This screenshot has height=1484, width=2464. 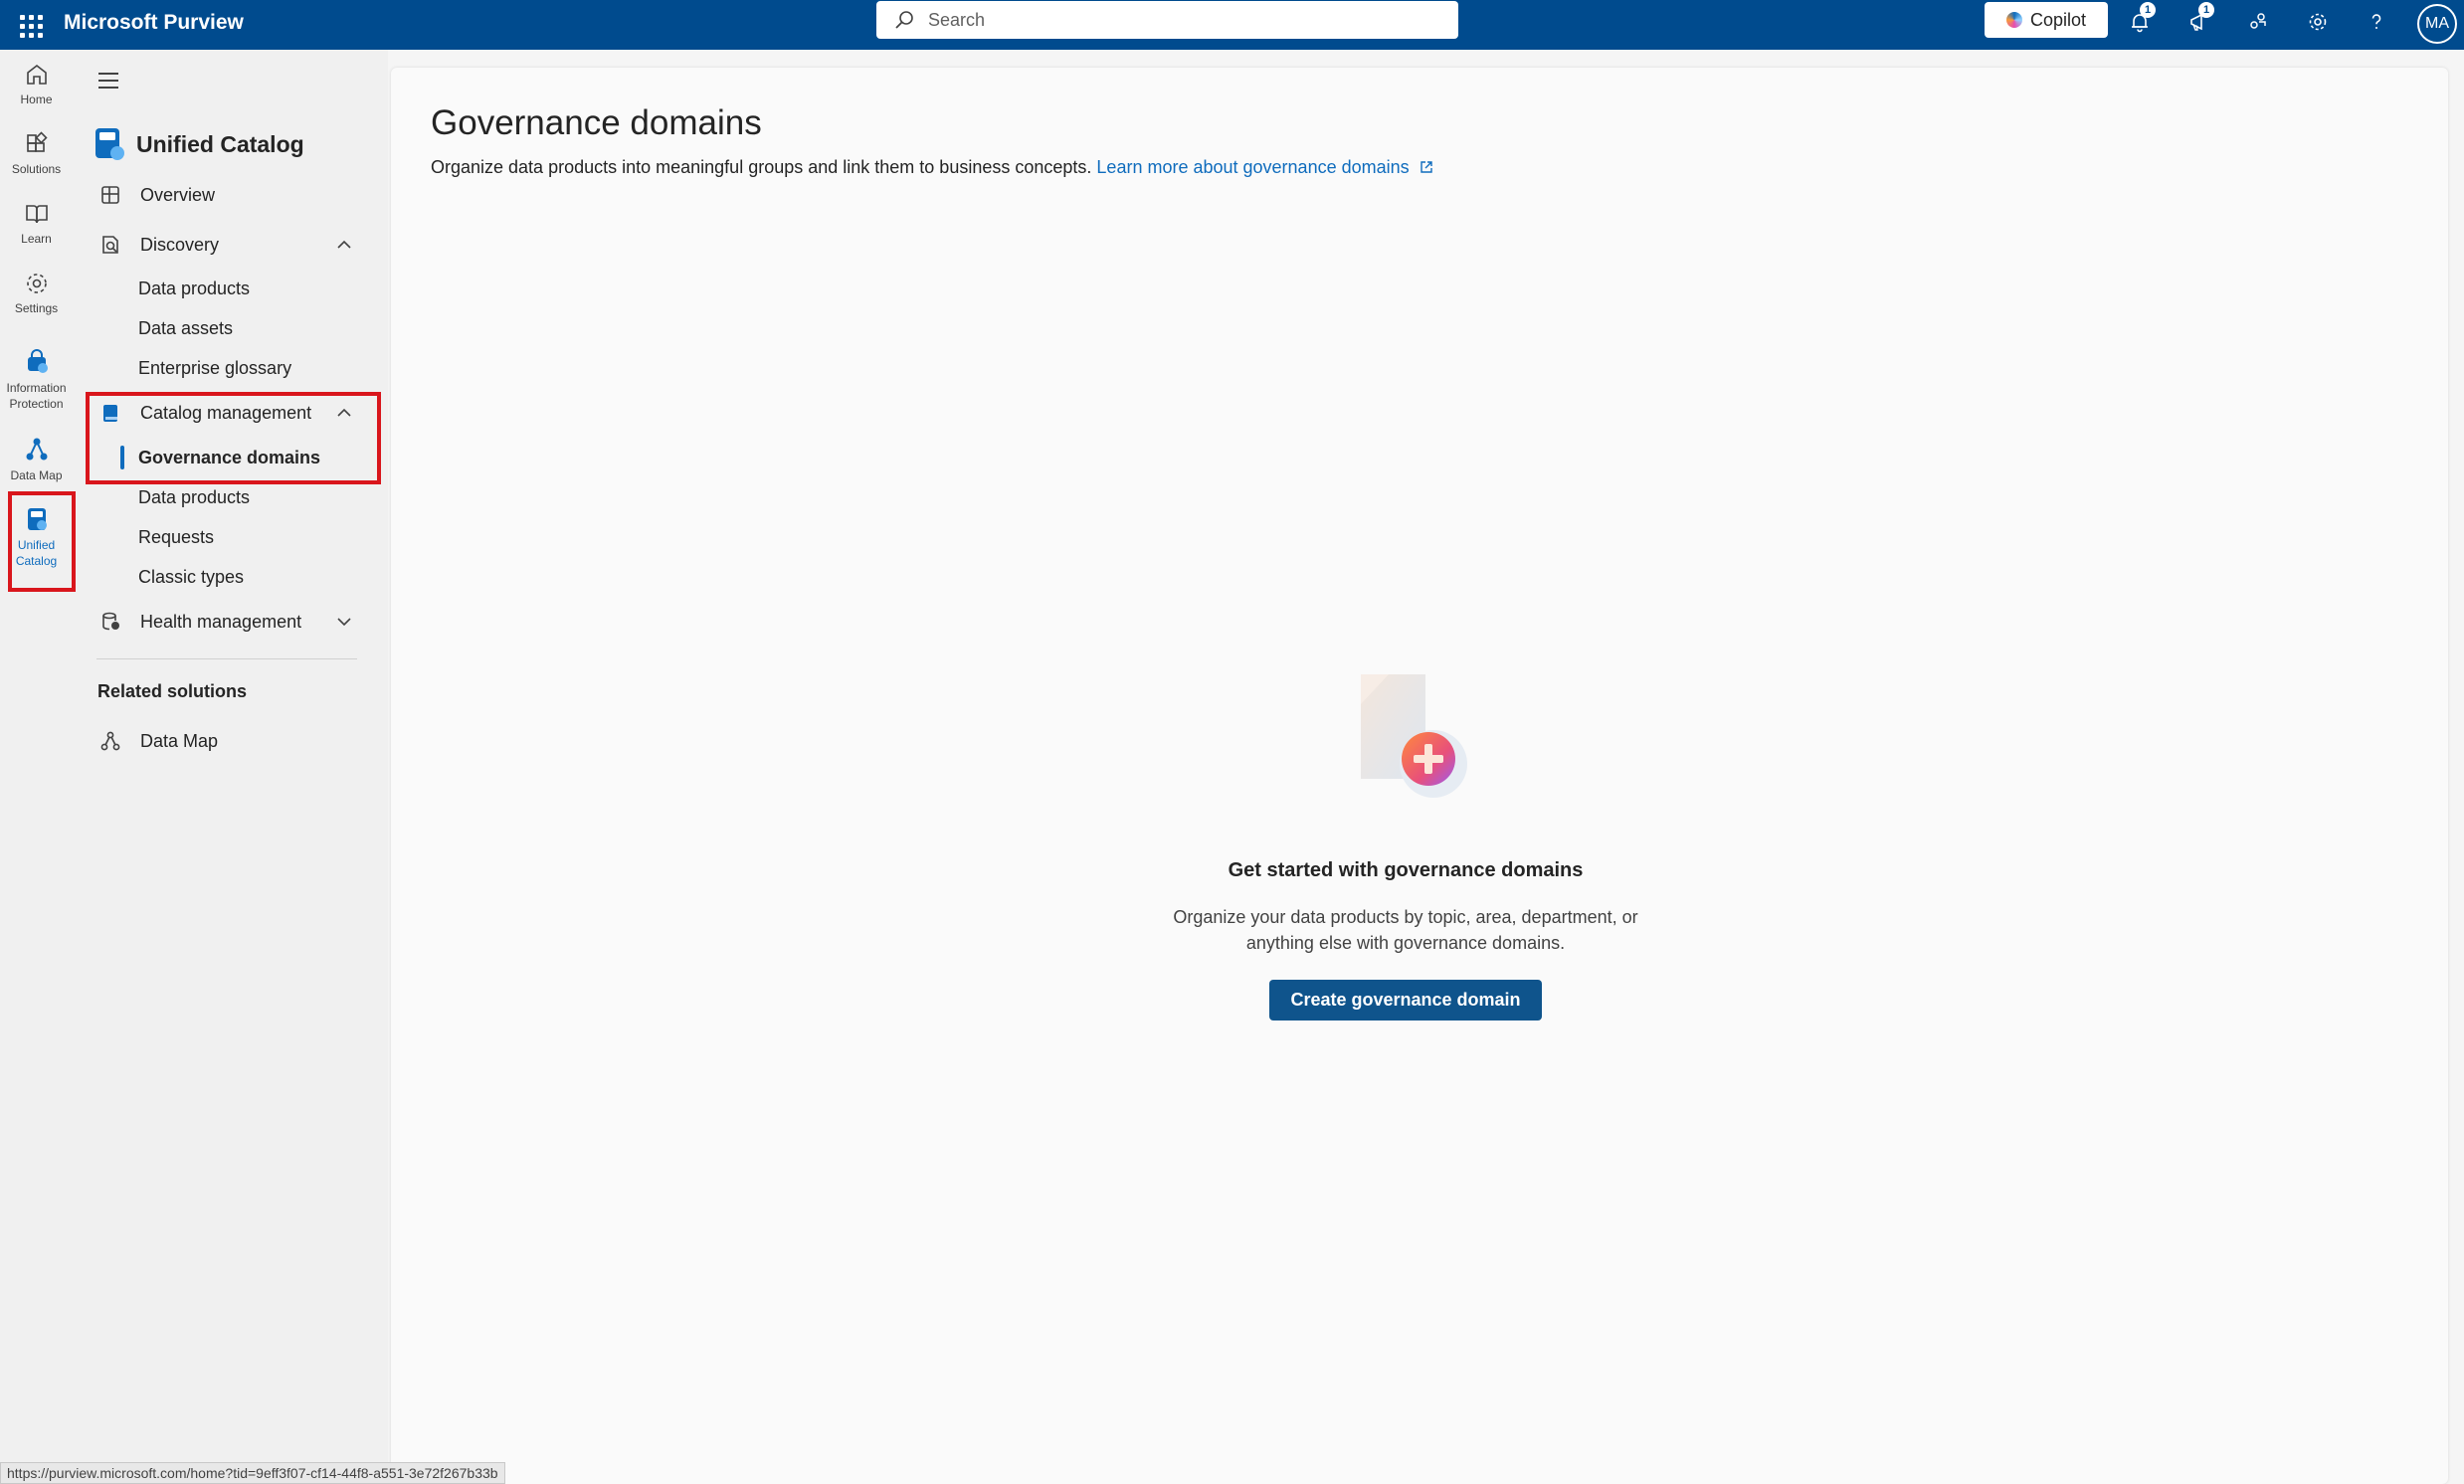 What do you see at coordinates (957, 19) in the screenshot?
I see `search-placeholder: Search` at bounding box center [957, 19].